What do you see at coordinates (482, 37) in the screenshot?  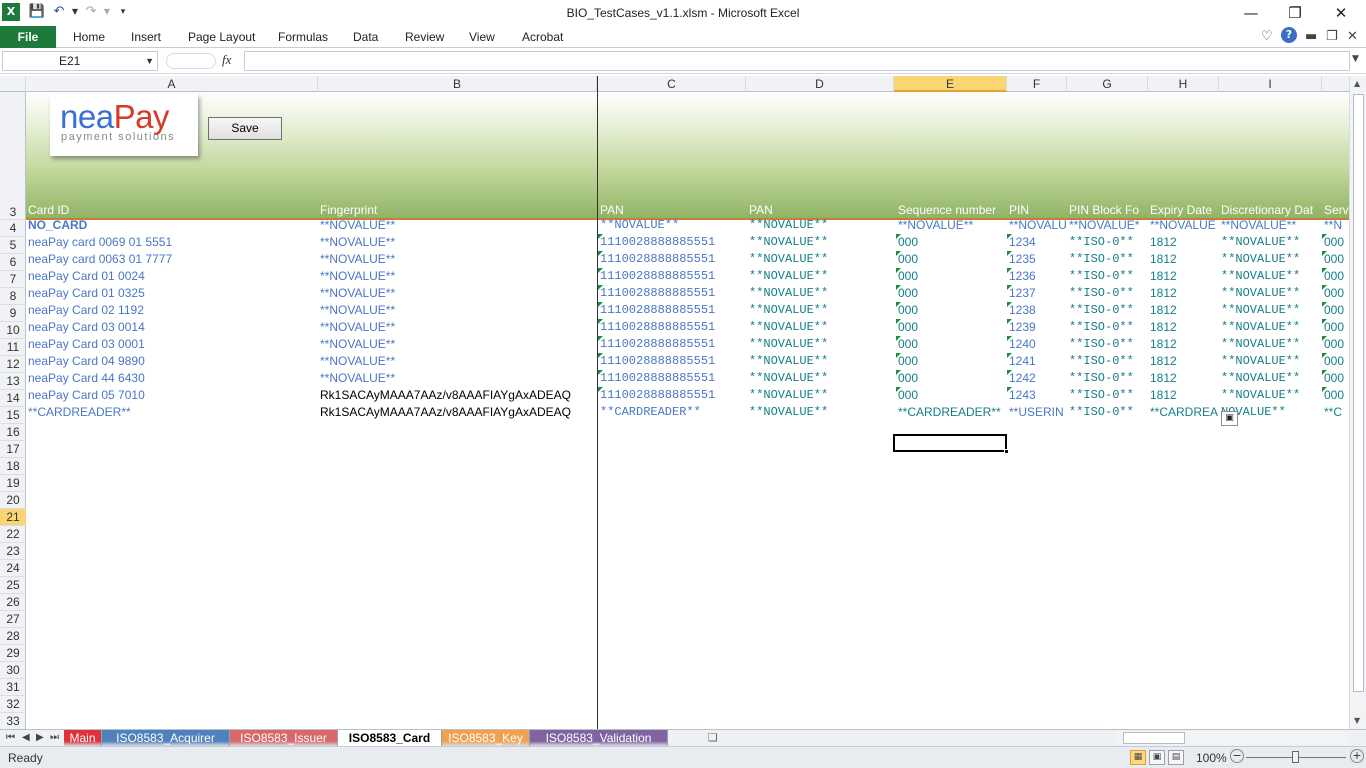 I see `tab-view: View` at bounding box center [482, 37].